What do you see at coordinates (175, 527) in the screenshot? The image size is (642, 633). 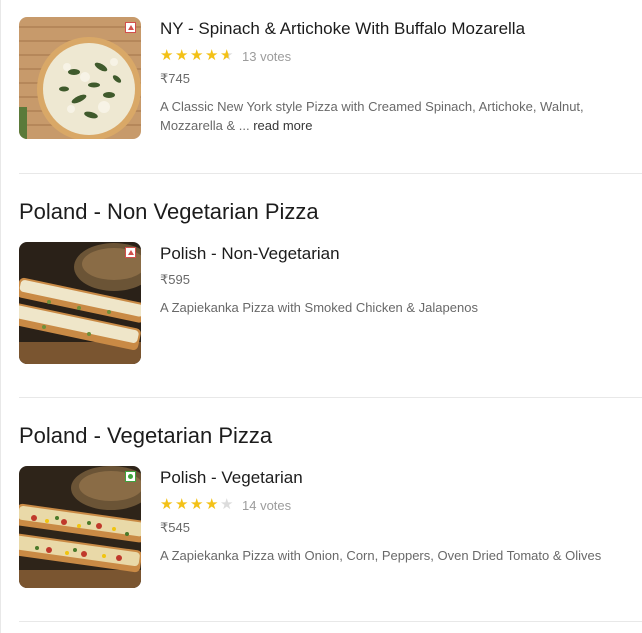 I see `item-price: ₹545` at bounding box center [175, 527].